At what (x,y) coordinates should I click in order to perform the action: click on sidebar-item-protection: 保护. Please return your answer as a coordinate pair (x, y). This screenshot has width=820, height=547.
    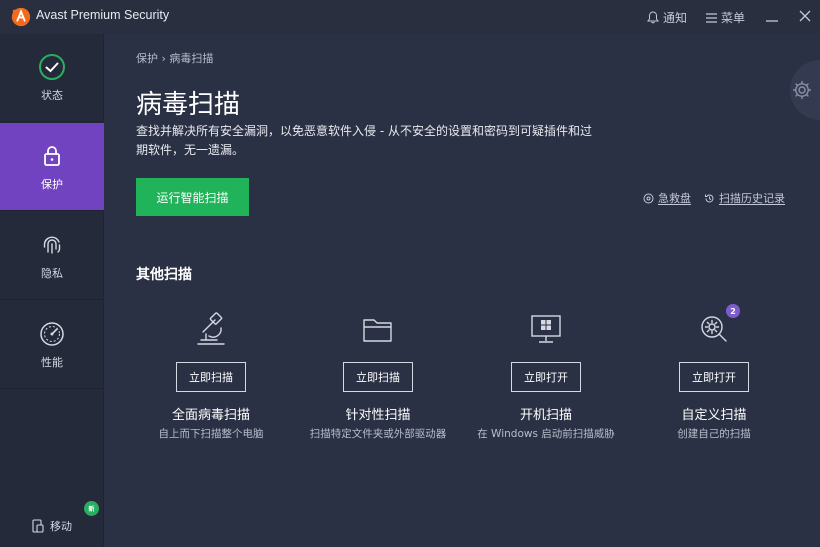
    Looking at the image, I should click on (52, 167).